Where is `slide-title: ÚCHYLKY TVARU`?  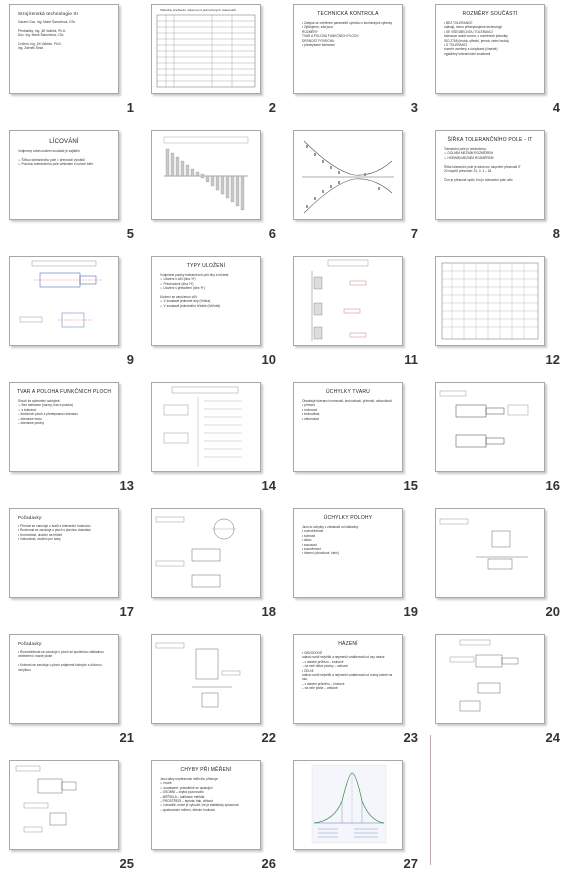
slide-title: ÚCHYLKY TVARU is located at coordinates (347, 392).